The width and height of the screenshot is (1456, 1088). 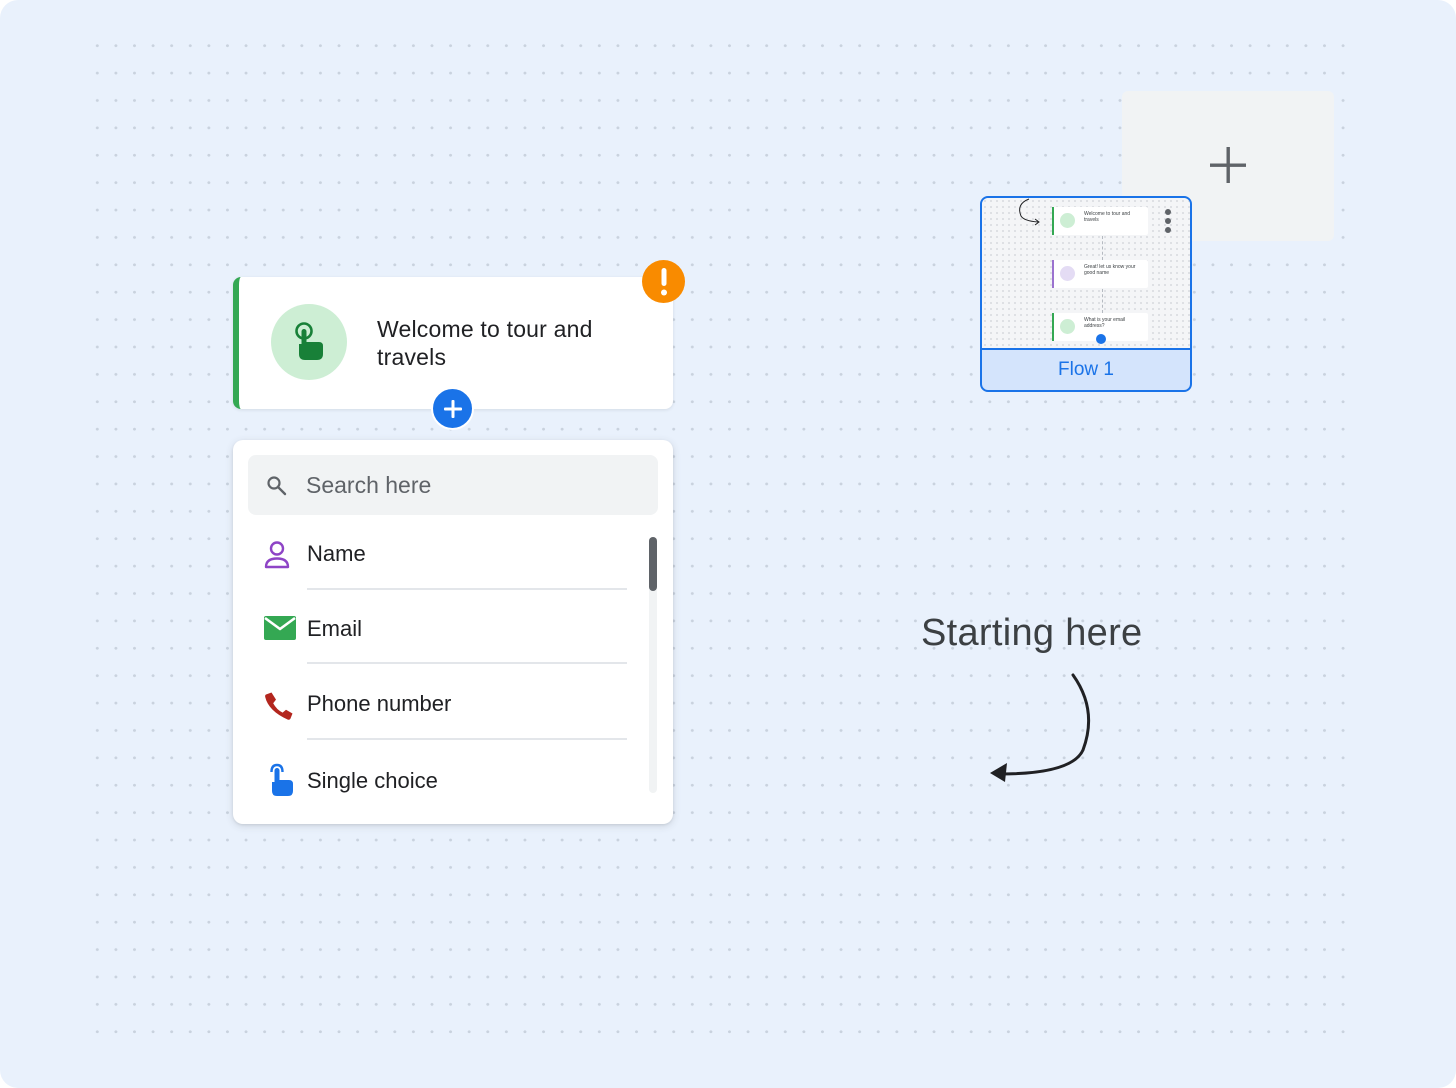 What do you see at coordinates (336, 553) in the screenshot?
I see `menu-item-label: Name` at bounding box center [336, 553].